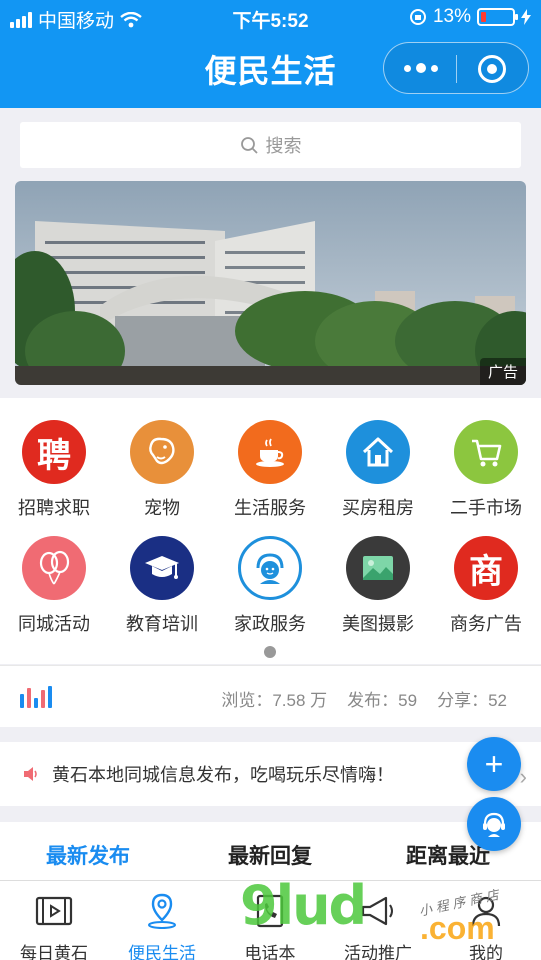  What do you see at coordinates (486, 952) in the screenshot?
I see `tab-label: 我的` at bounding box center [486, 952].